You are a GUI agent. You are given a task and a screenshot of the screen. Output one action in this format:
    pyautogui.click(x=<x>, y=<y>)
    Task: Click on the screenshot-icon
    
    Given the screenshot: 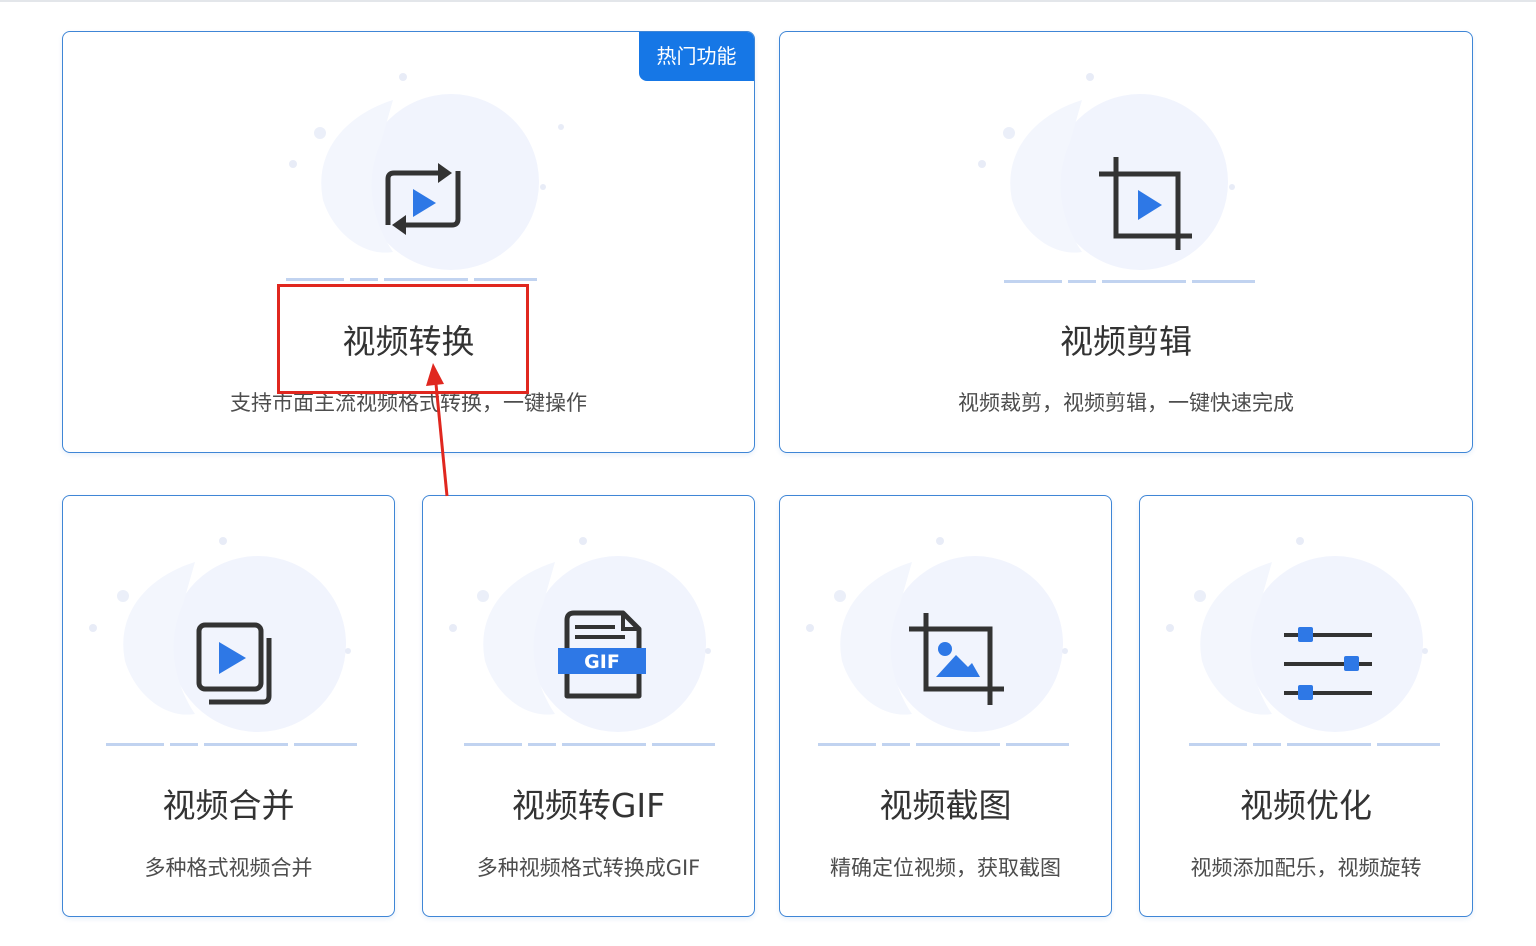 What is the action you would take?
    pyautogui.click(x=956, y=659)
    